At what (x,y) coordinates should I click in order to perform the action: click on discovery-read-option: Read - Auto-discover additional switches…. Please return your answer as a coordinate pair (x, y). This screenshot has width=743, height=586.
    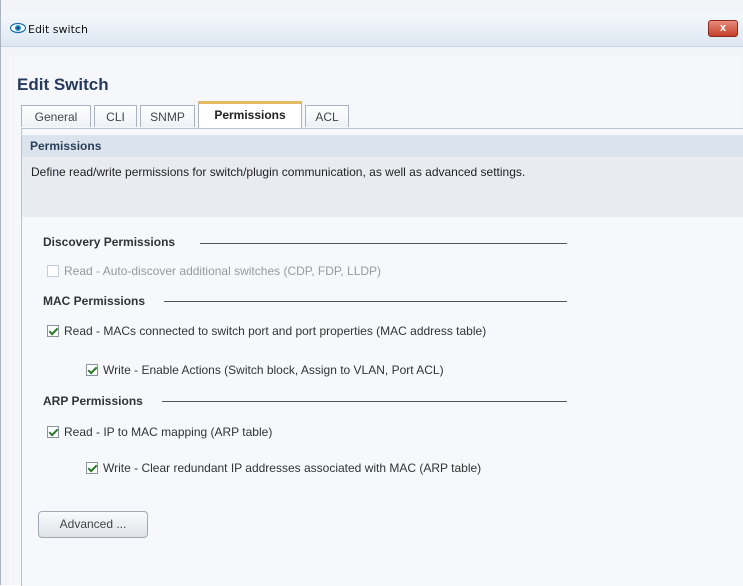
    Looking at the image, I should click on (214, 271).